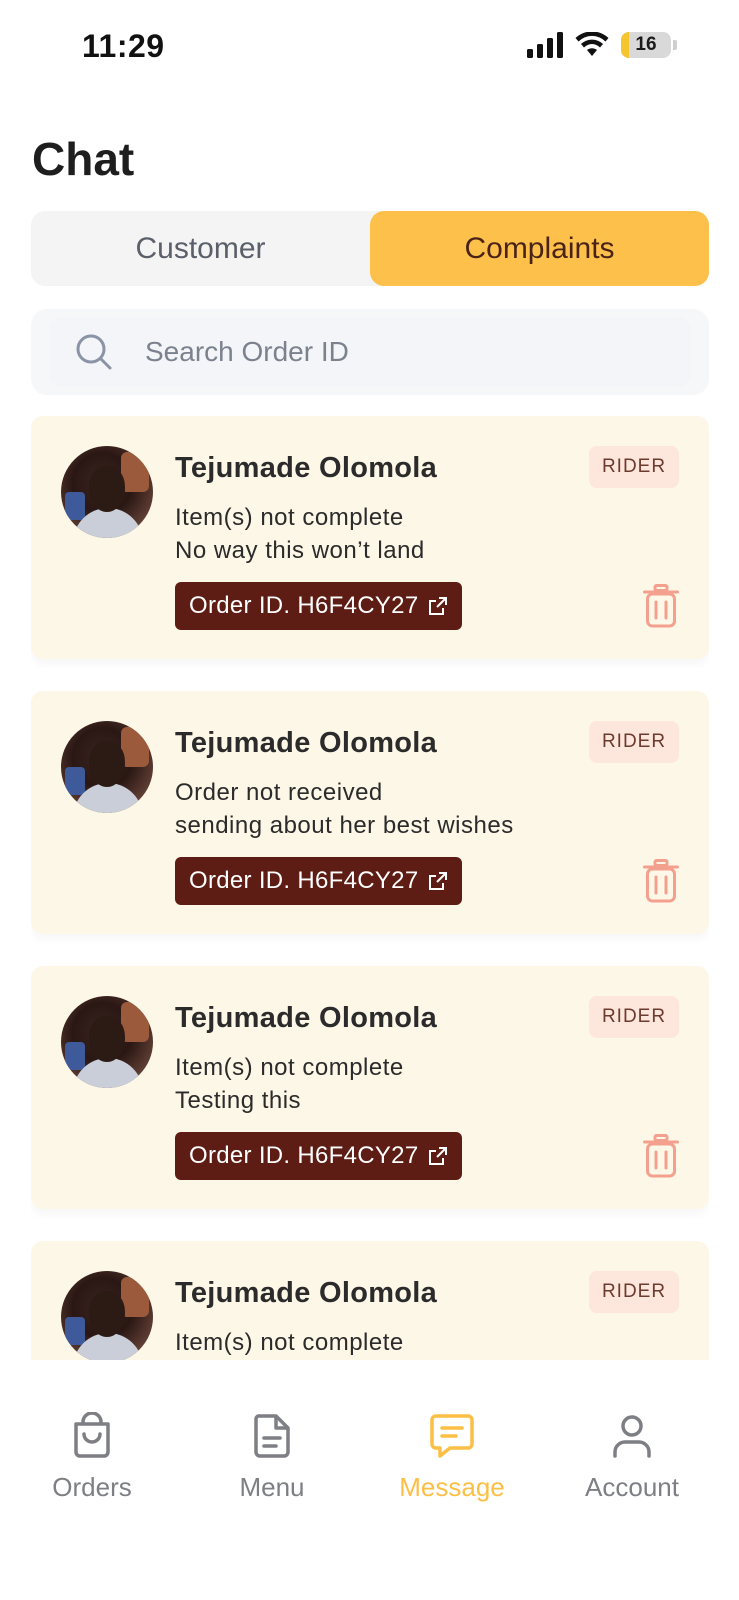  I want to click on search-field-container, so click(370, 352).